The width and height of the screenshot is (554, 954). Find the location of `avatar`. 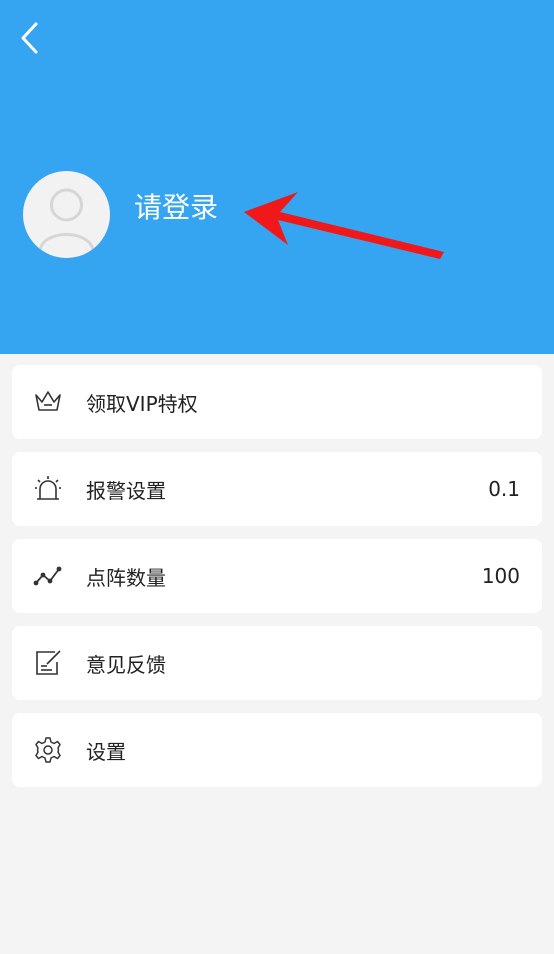

avatar is located at coordinates (66, 214).